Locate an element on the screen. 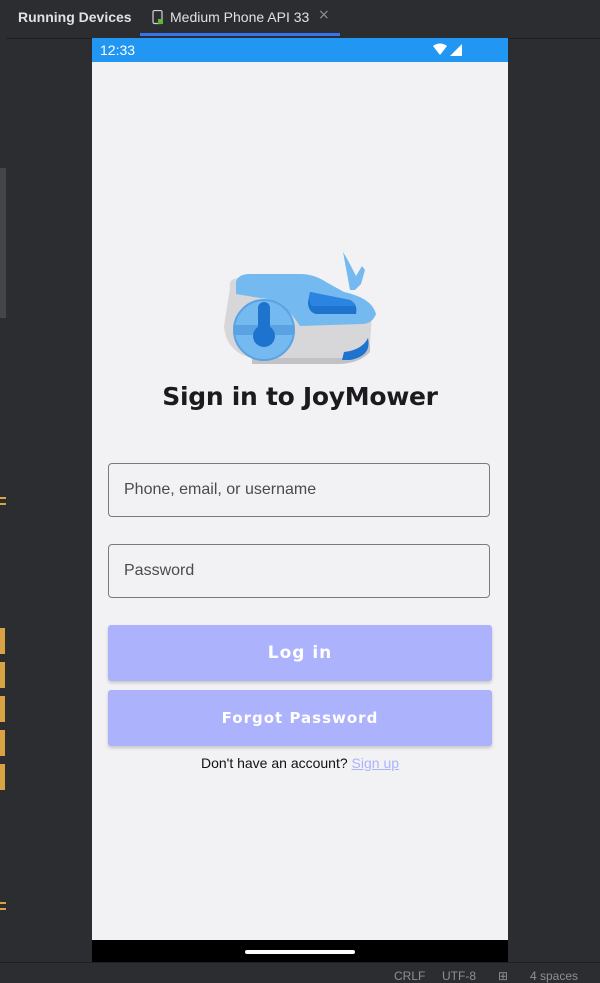 This screenshot has height=983, width=600. status-icons is located at coordinates (447, 49).